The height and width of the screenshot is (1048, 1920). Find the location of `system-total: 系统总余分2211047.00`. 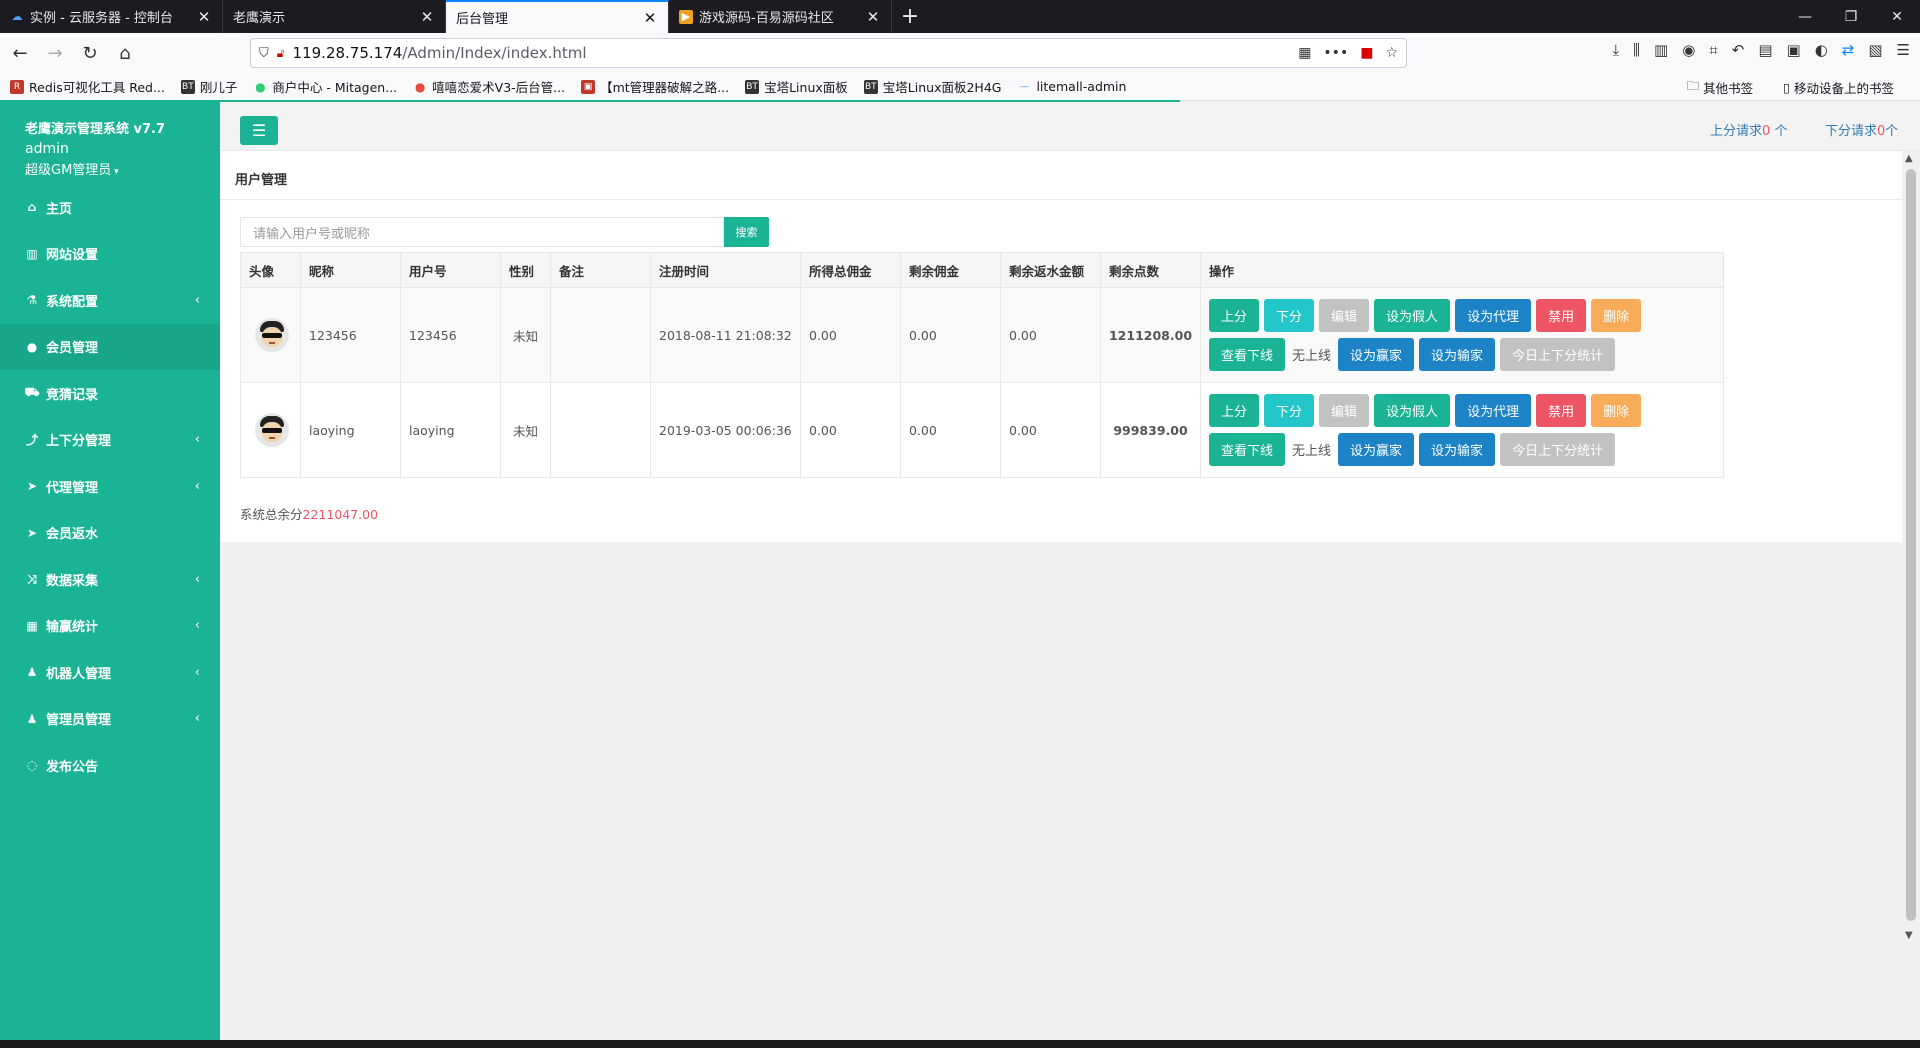

system-total: 系统总余分2211047.00 is located at coordinates (309, 514).